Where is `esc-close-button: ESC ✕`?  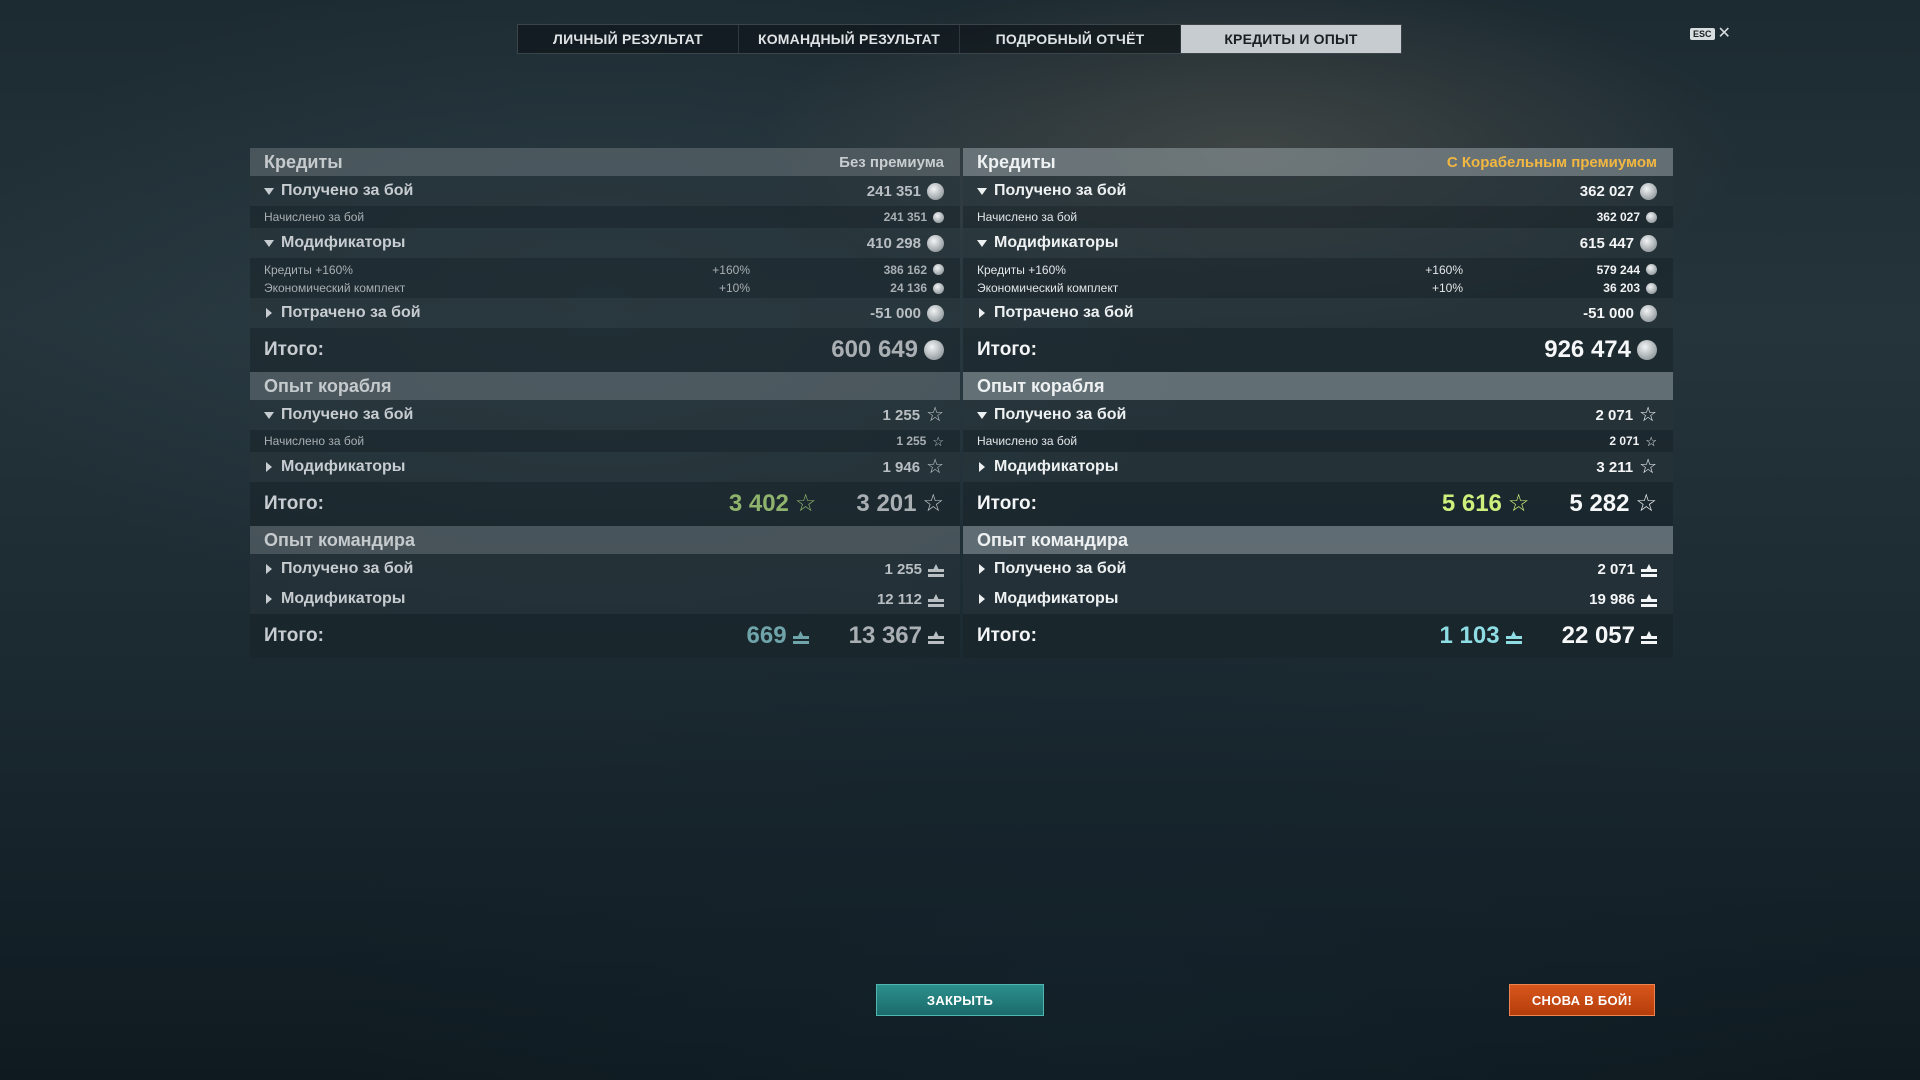
esc-close-button: ESC ✕ is located at coordinates (1710, 34).